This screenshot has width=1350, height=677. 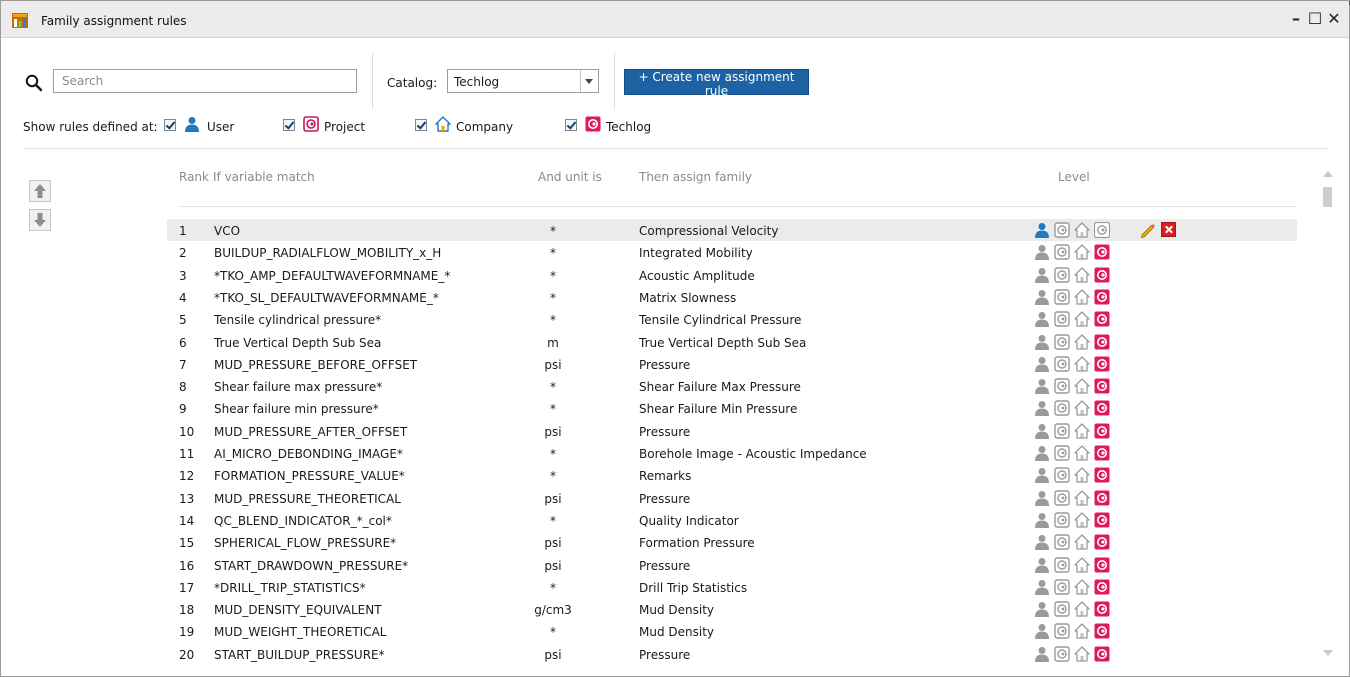 I want to click on move-down-button, so click(x=40, y=220).